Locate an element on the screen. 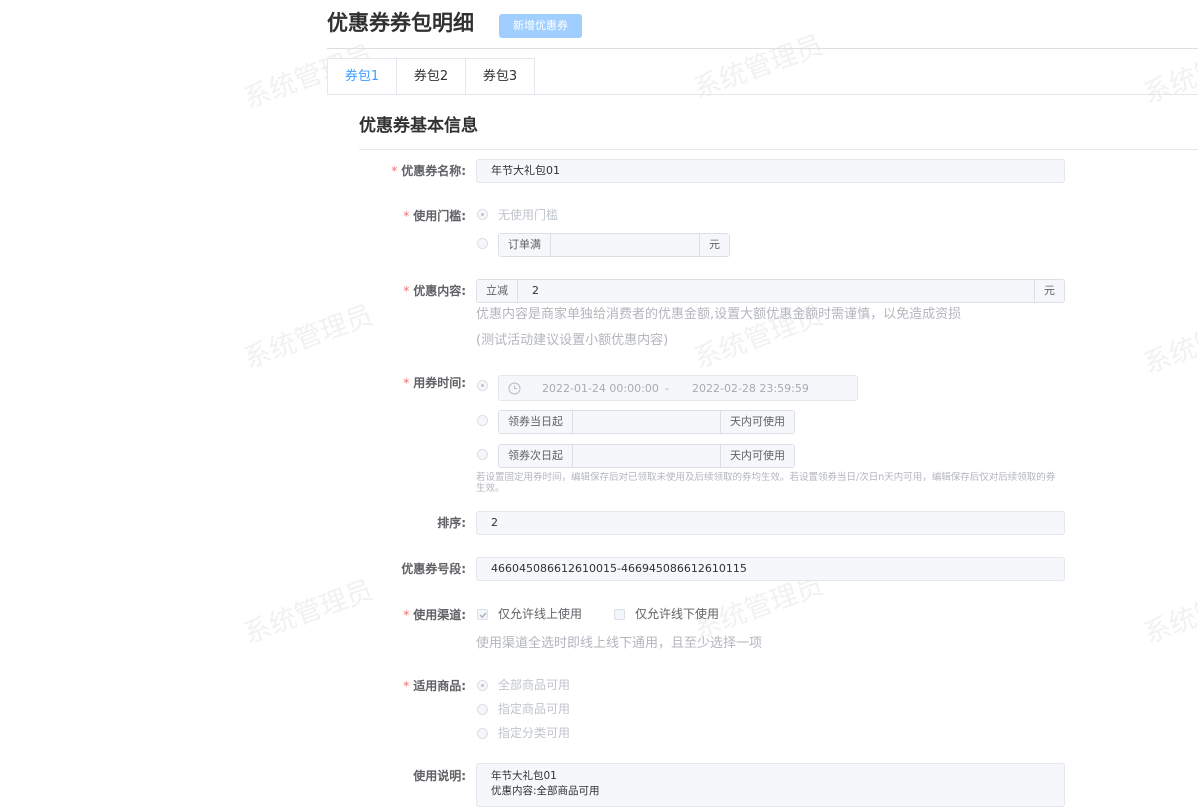  discount-content-group: 立减 2 元 is located at coordinates (770, 291).